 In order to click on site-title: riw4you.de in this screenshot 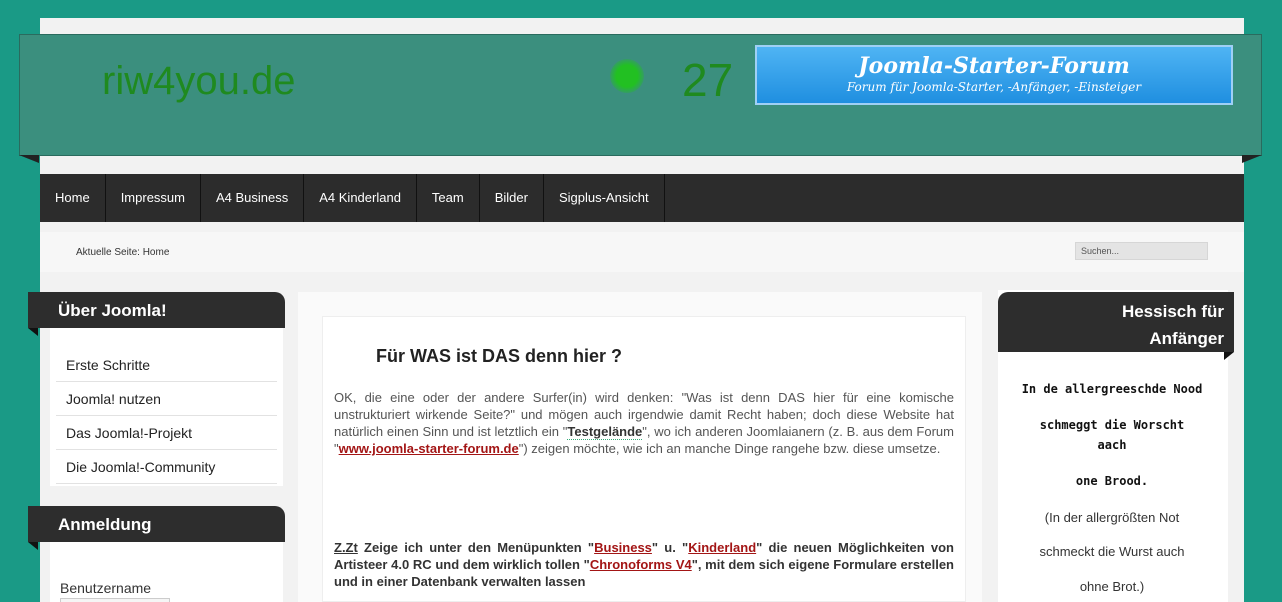, I will do `click(198, 81)`.